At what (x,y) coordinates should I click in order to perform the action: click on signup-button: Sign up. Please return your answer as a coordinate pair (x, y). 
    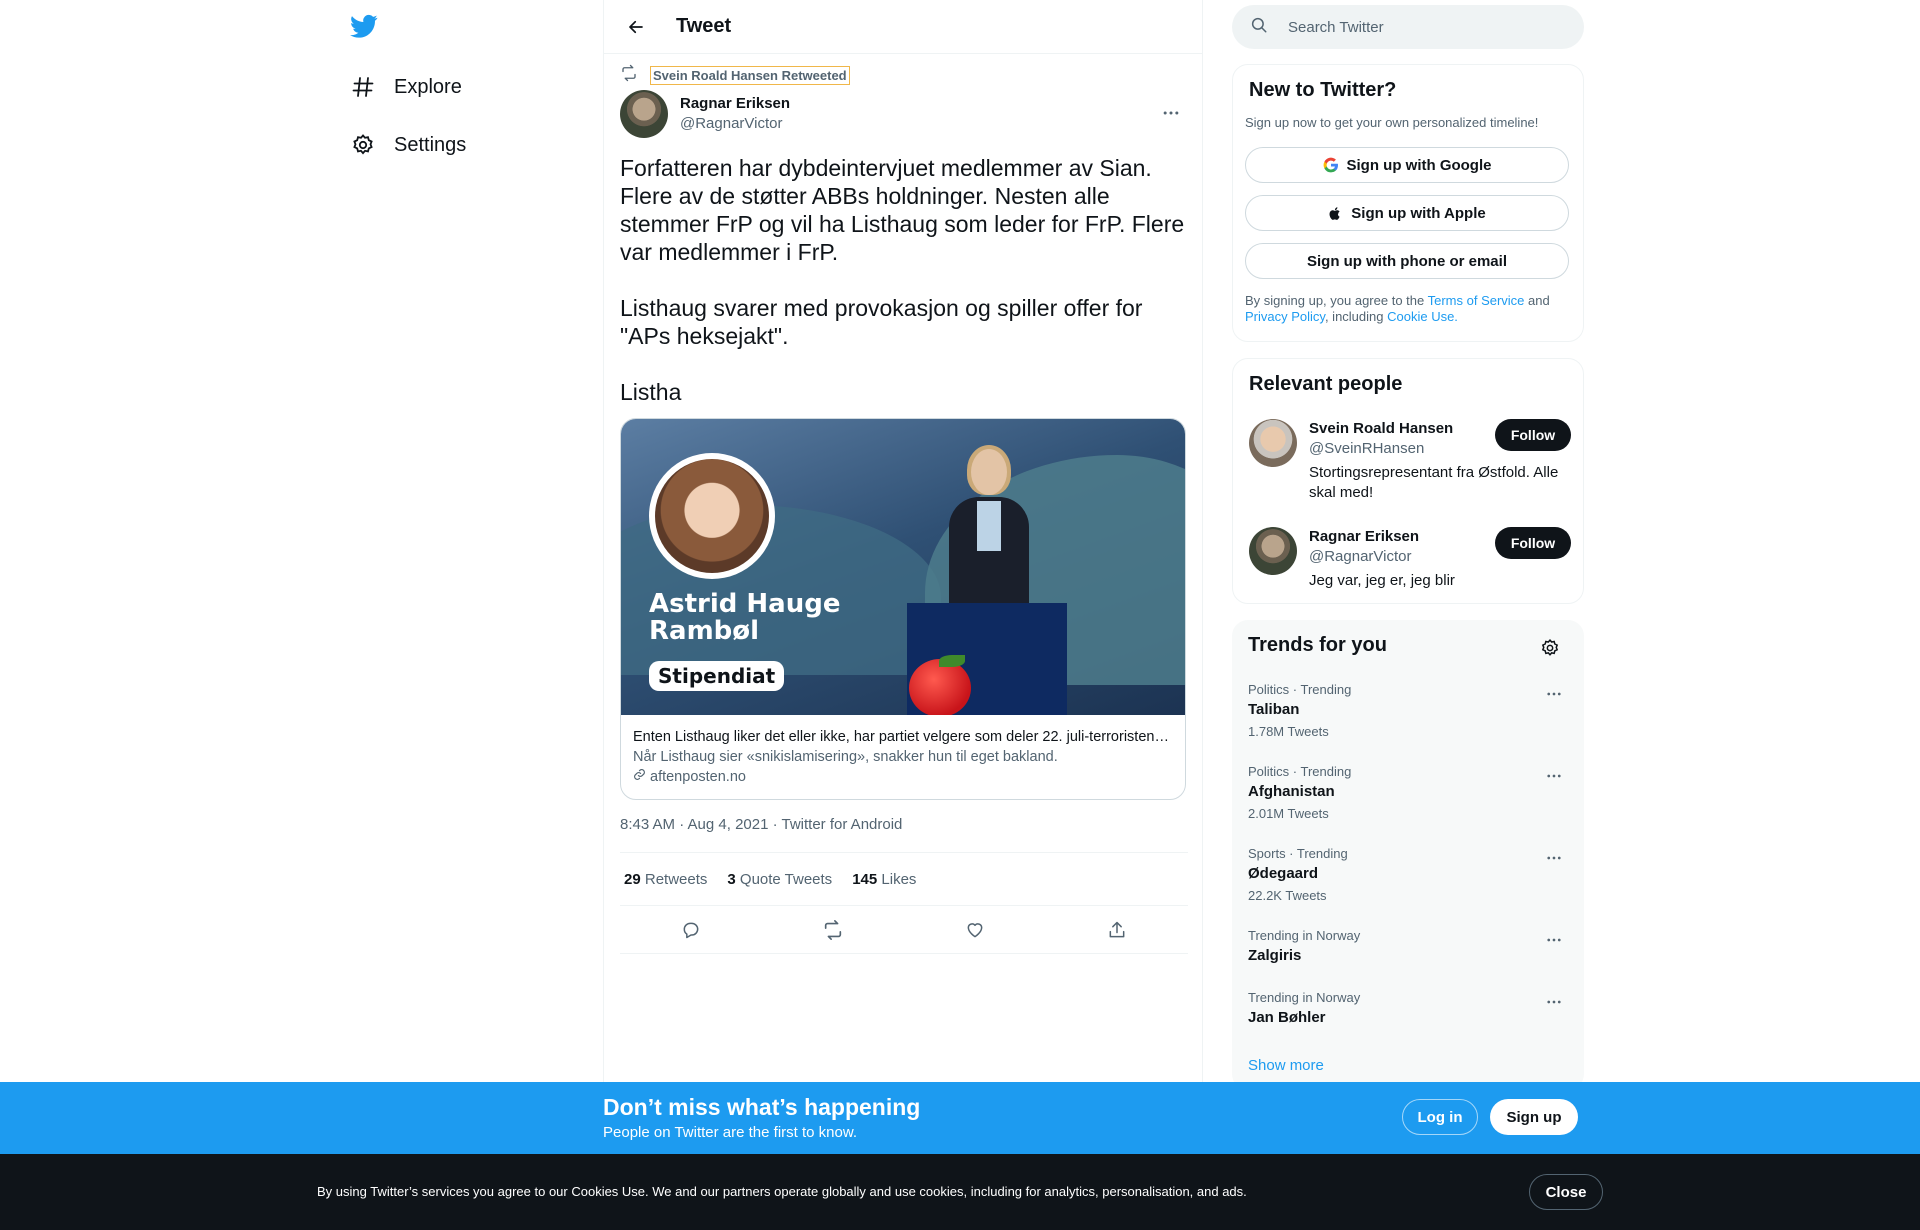
    Looking at the image, I should click on (1534, 1117).